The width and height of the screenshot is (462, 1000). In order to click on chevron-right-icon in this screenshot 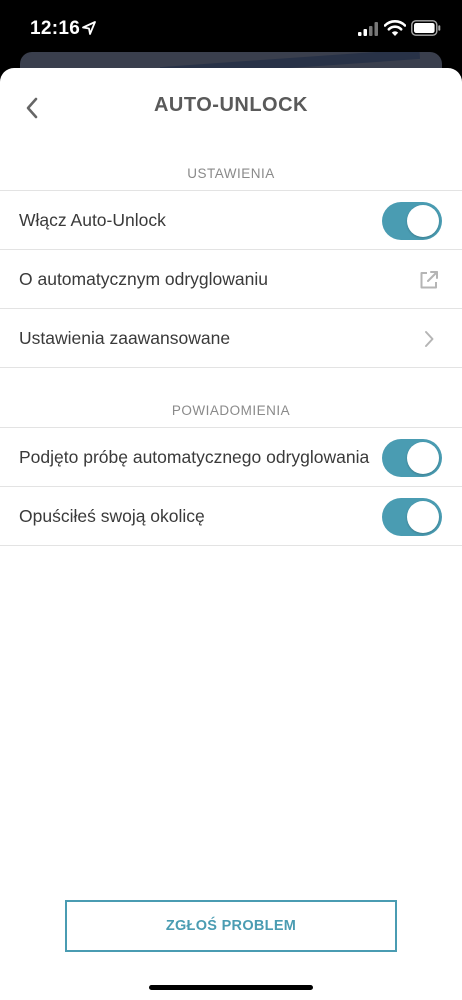, I will do `click(429, 339)`.